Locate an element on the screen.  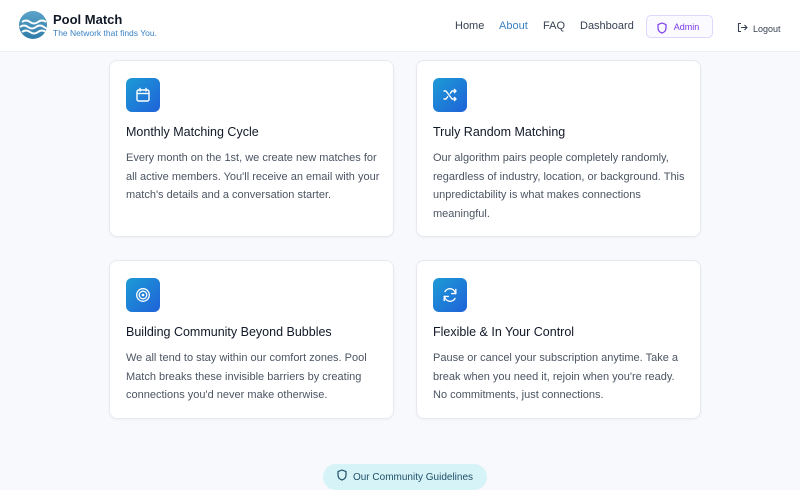
nav-home-link: Home is located at coordinates (469, 26).